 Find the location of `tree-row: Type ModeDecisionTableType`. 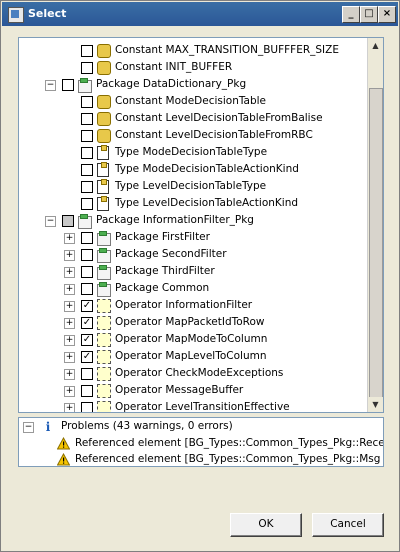

tree-row: Type ModeDecisionTableType is located at coordinates (193, 153).